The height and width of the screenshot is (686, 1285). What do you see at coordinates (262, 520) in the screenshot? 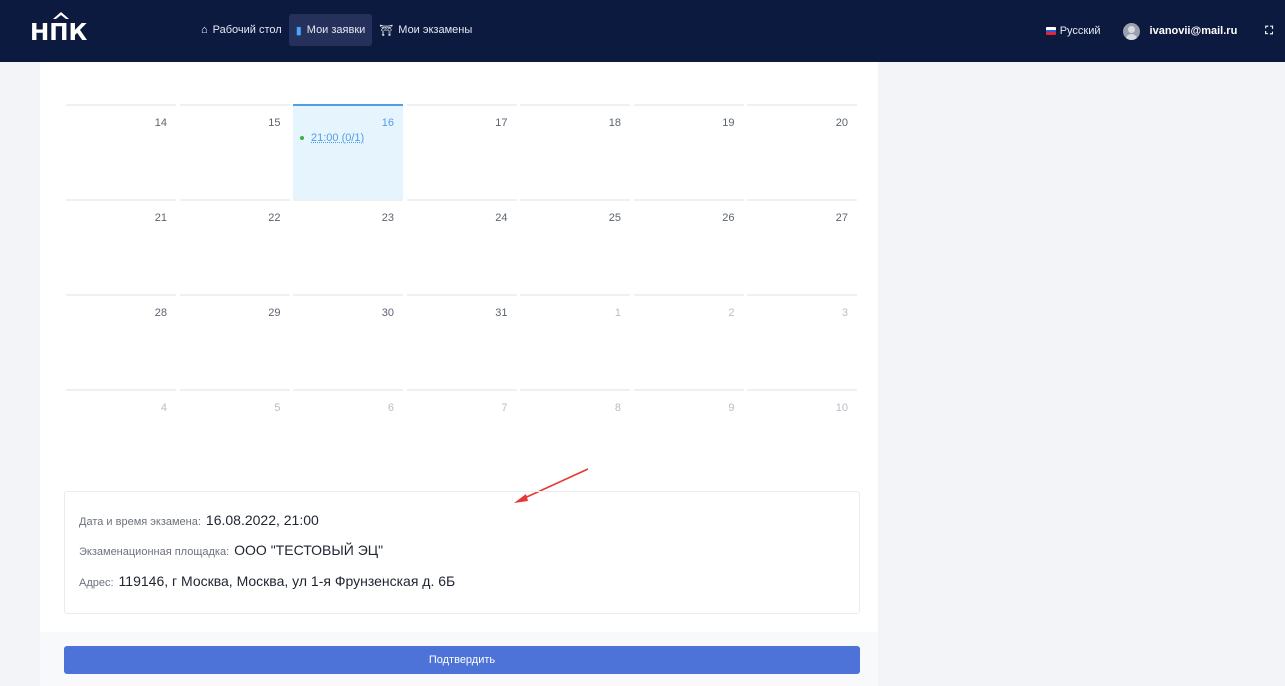
I see `exam-datetime-value: 16.08.2022, 21:00` at bounding box center [262, 520].